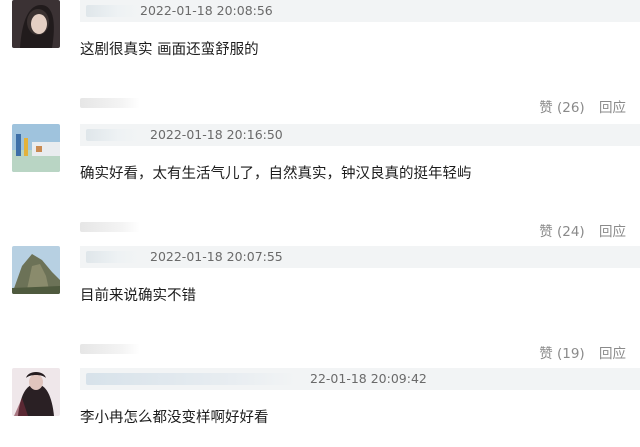 Image resolution: width=640 pixels, height=447 pixels. I want to click on comment-text: 这剧很真实 画面还蛮舒服的, so click(169, 50).